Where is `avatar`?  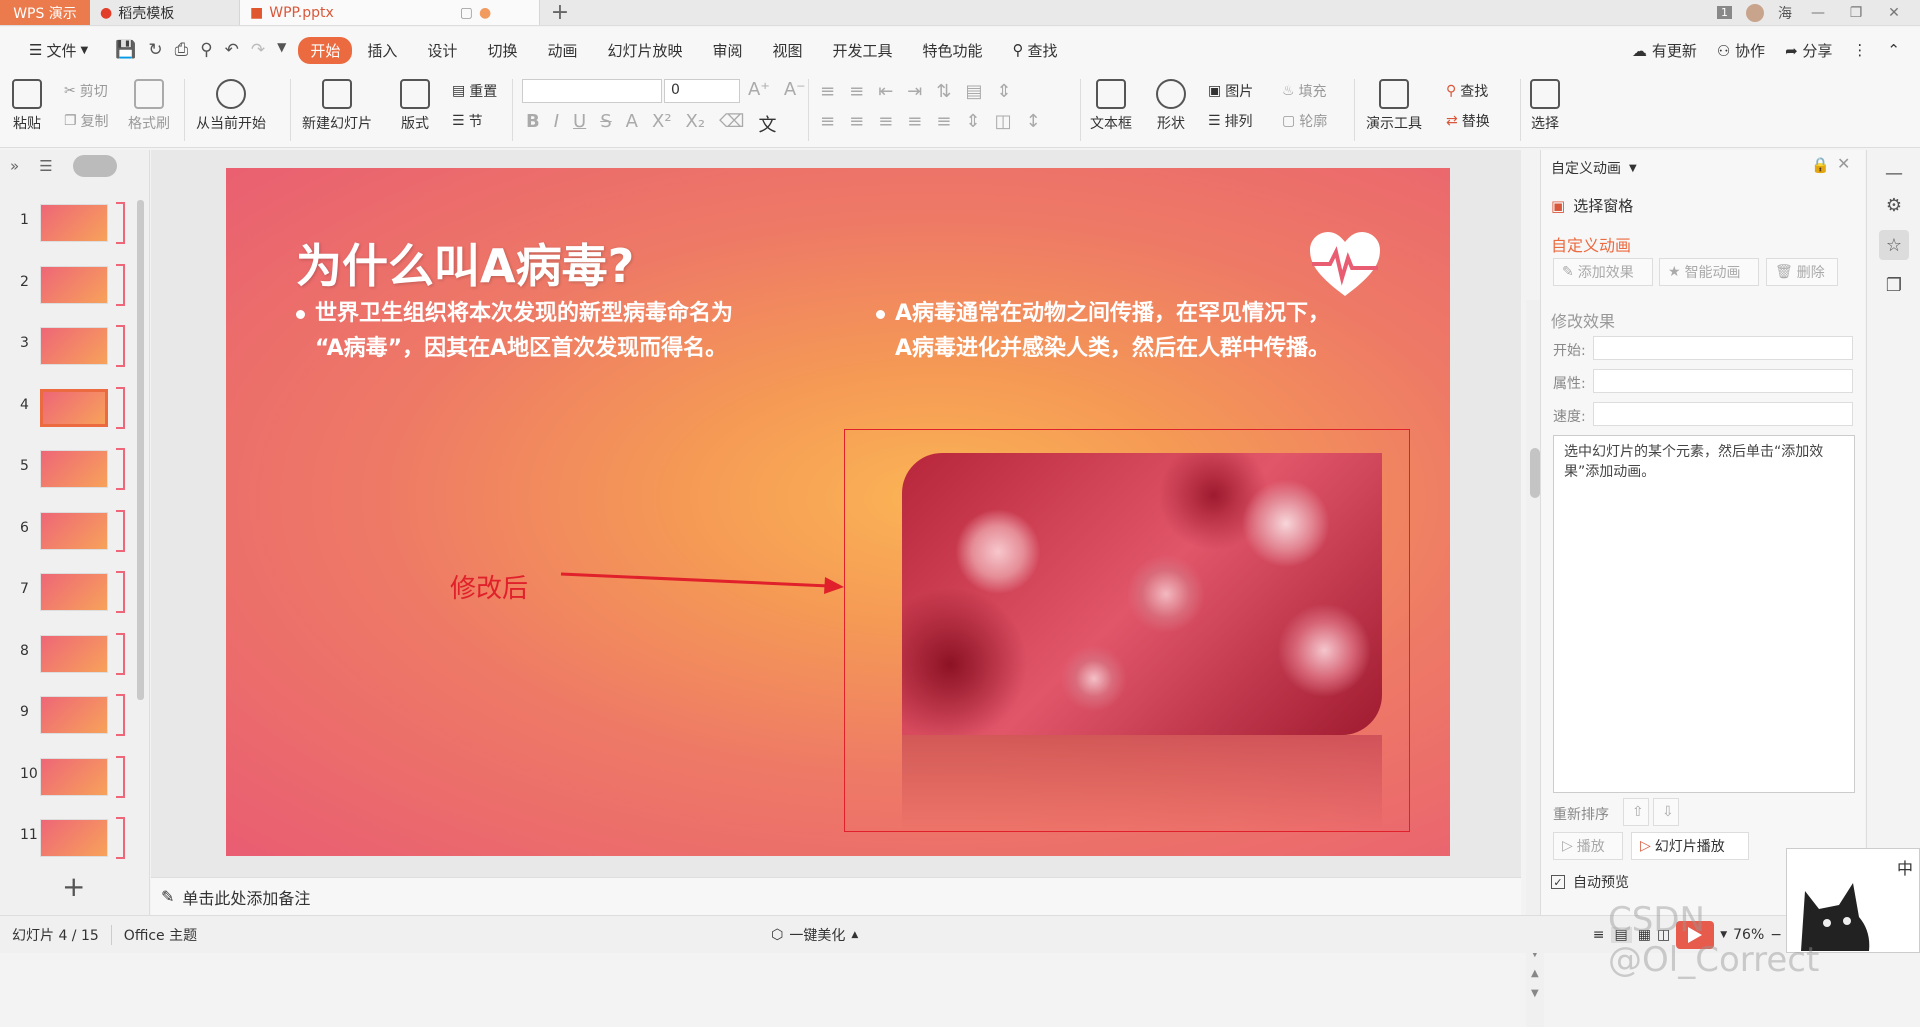 avatar is located at coordinates (1755, 12).